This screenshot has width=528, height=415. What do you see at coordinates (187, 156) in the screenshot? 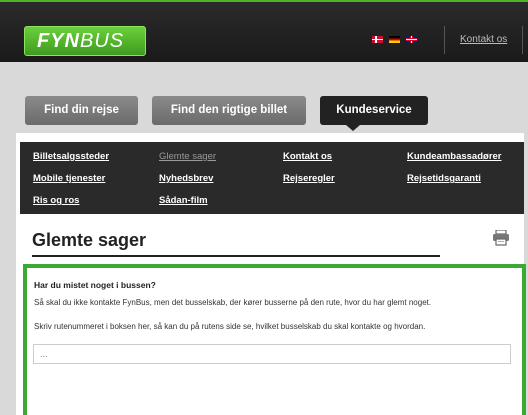
I see `submenu-glemte-sager: Glemte sager` at bounding box center [187, 156].